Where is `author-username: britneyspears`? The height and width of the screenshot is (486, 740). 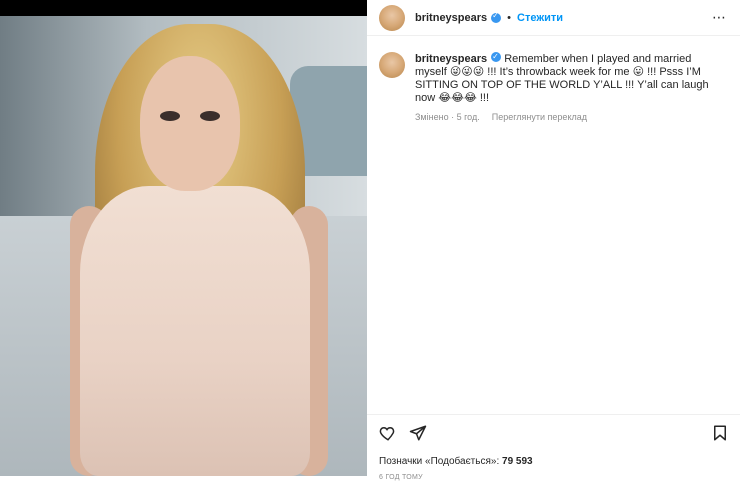
author-username: britneyspears is located at coordinates (451, 18).